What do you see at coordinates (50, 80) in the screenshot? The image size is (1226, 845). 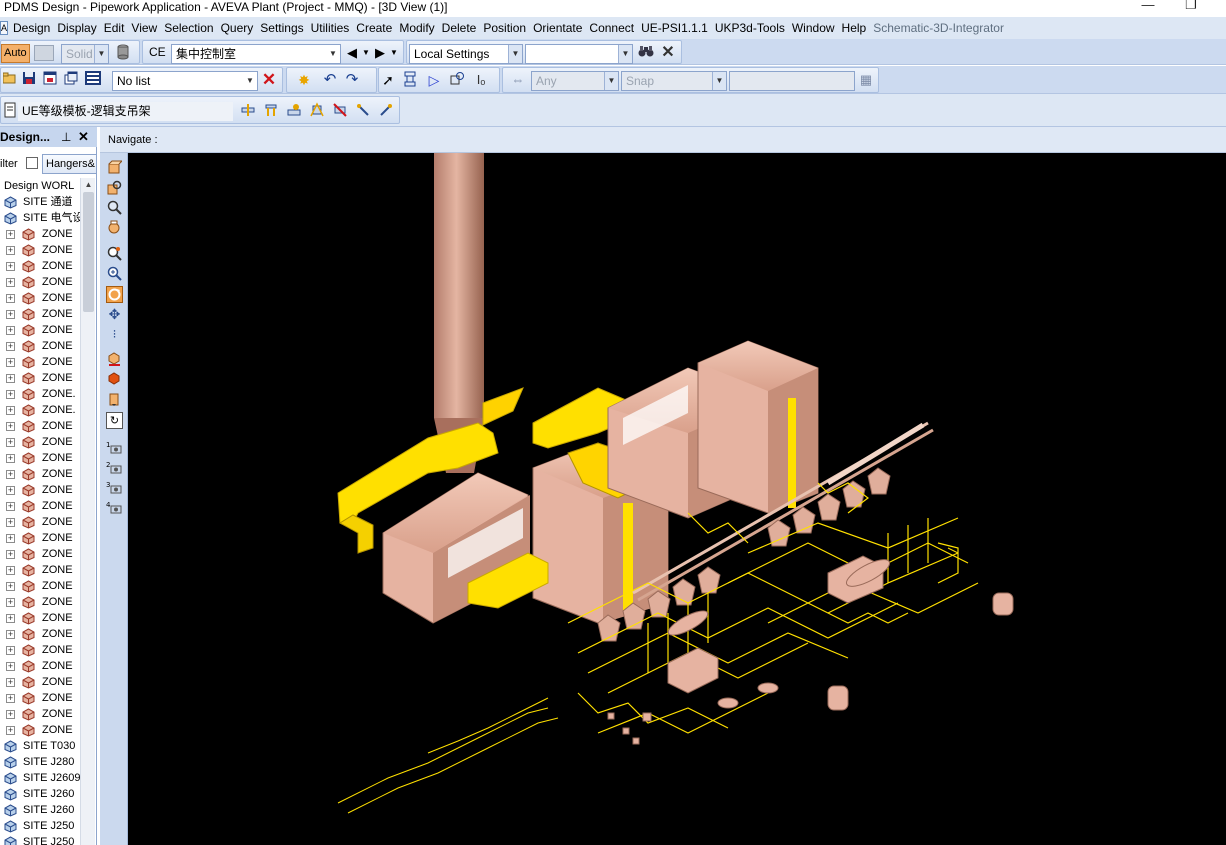 I see `window-save-icon` at bounding box center [50, 80].